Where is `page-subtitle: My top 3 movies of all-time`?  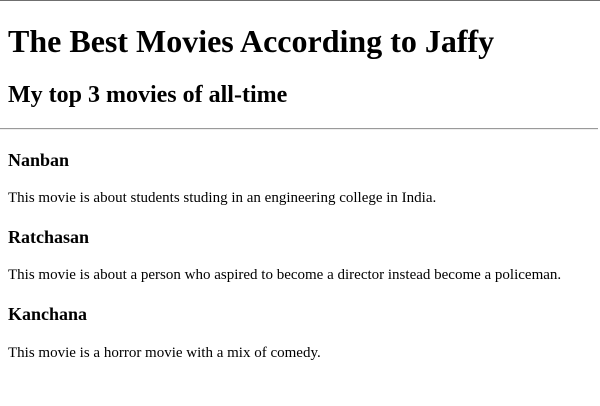
page-subtitle: My top 3 movies of all-time is located at coordinates (148, 95).